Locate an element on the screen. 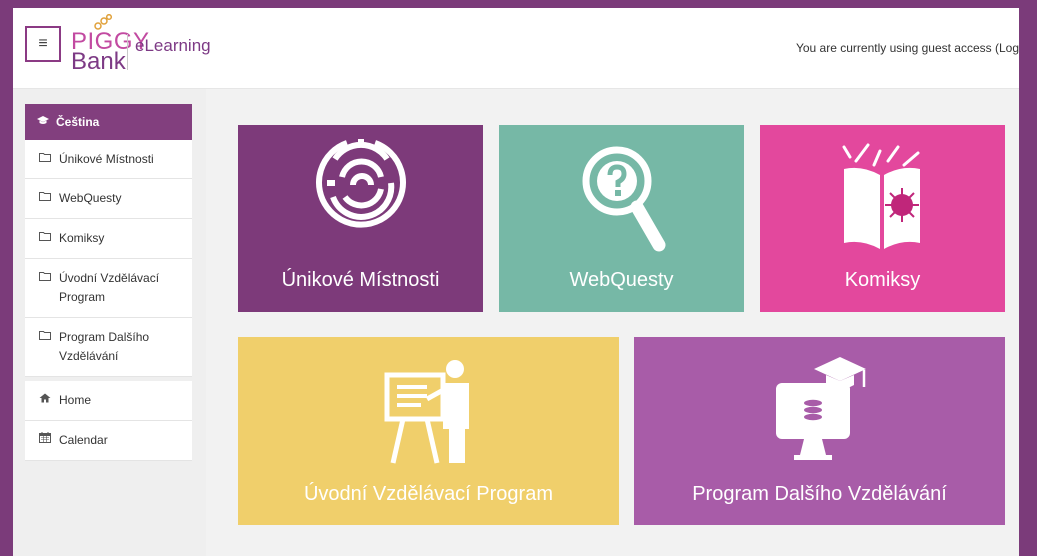 The height and width of the screenshot is (556, 1037). tile-label: WebQuesty is located at coordinates (621, 280).